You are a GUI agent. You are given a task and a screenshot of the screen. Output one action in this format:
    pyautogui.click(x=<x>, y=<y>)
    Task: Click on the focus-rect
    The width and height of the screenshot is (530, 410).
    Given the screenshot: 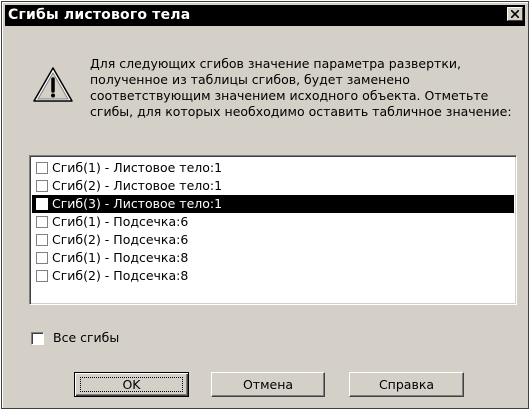 What is the action you would take?
    pyautogui.click(x=131, y=384)
    